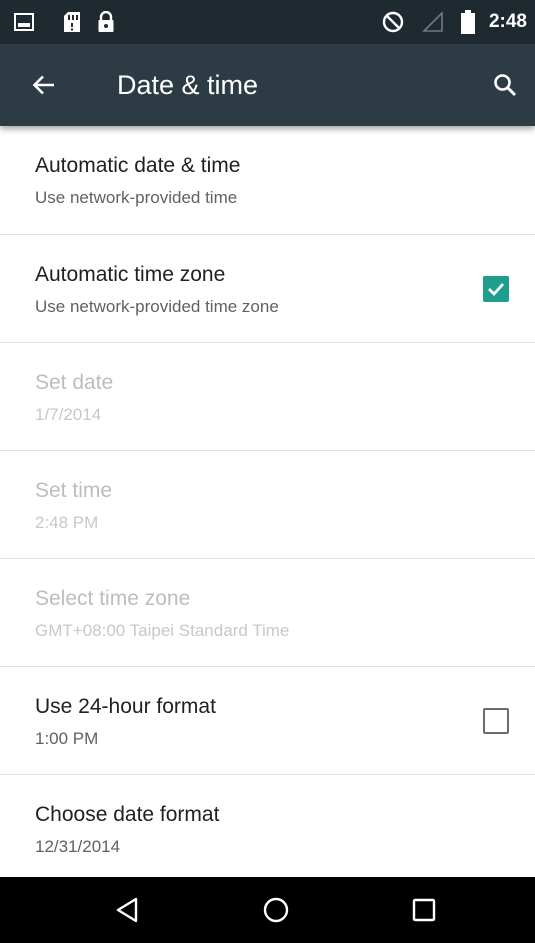 This screenshot has width=535, height=943. What do you see at coordinates (267, 397) in the screenshot?
I see `setting-set-date: Set date 1/7/2014` at bounding box center [267, 397].